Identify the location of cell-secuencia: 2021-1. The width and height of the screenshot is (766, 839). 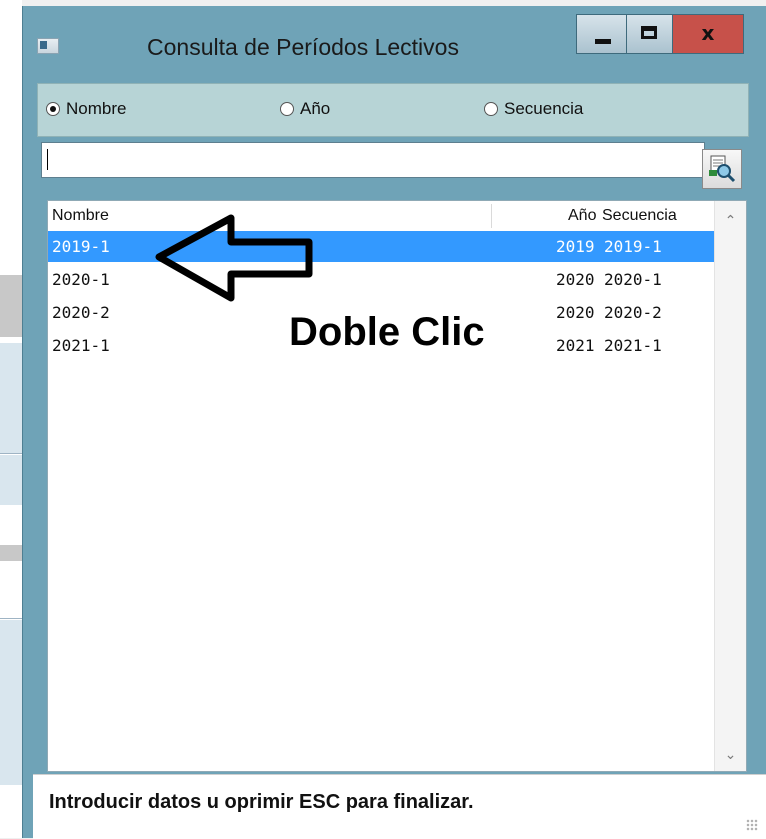
(633, 345).